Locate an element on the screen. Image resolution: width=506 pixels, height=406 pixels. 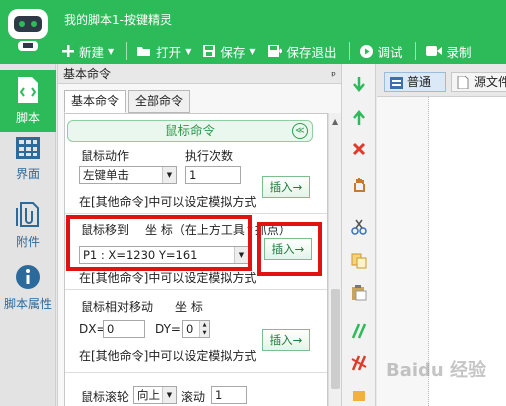
tab-normal-view: 普通 is located at coordinates (415, 82).